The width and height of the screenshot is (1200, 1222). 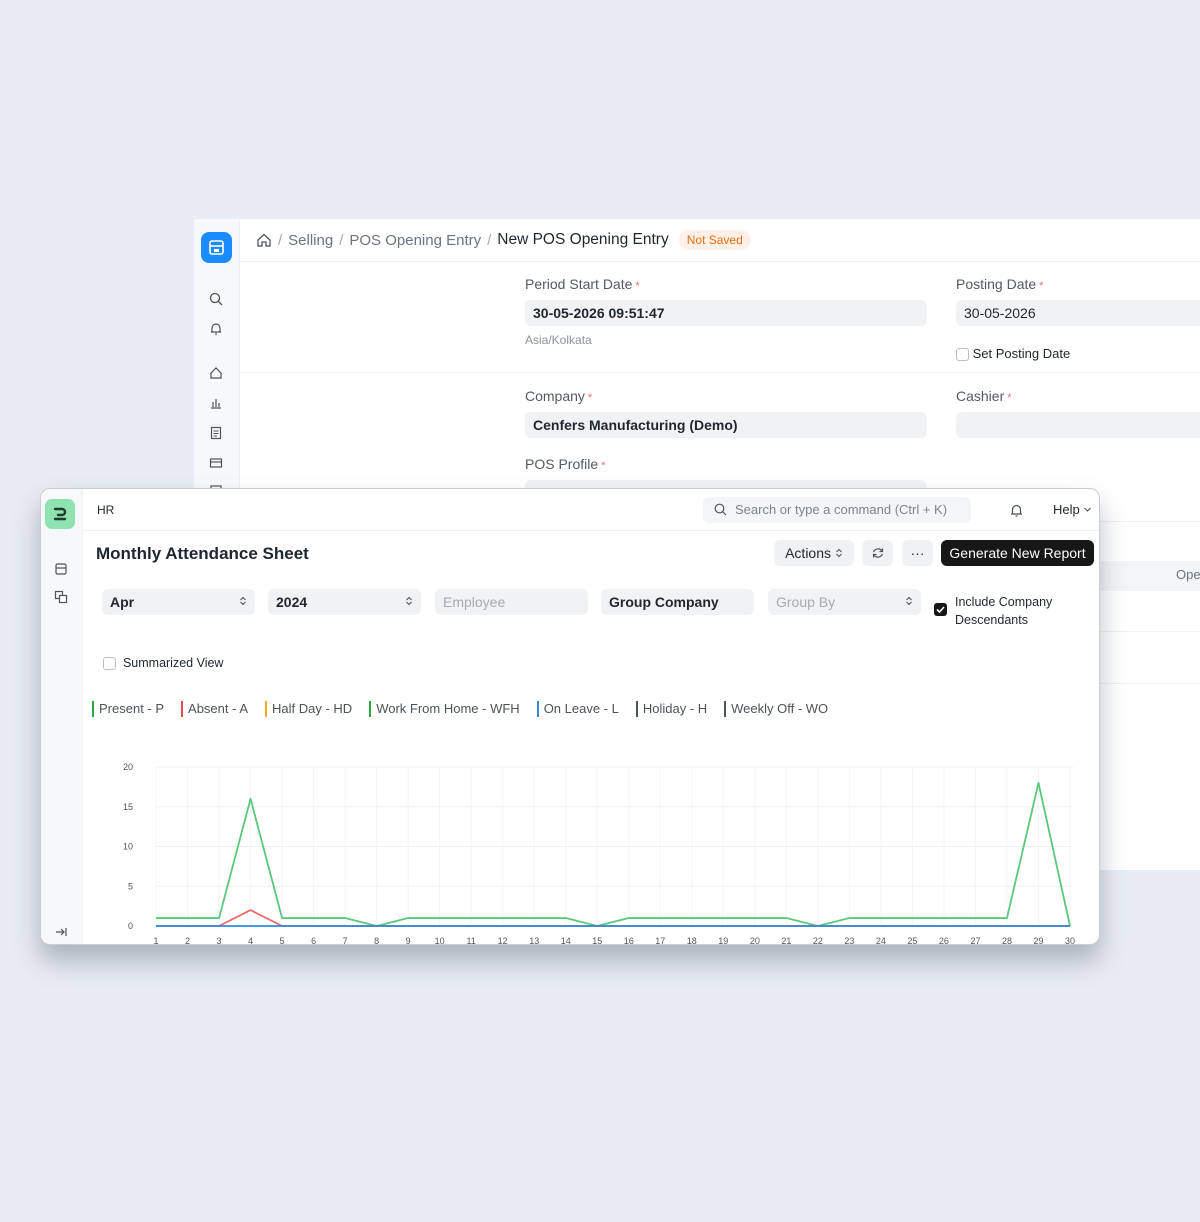 I want to click on x-tick-label: 24, so click(x=881, y=940).